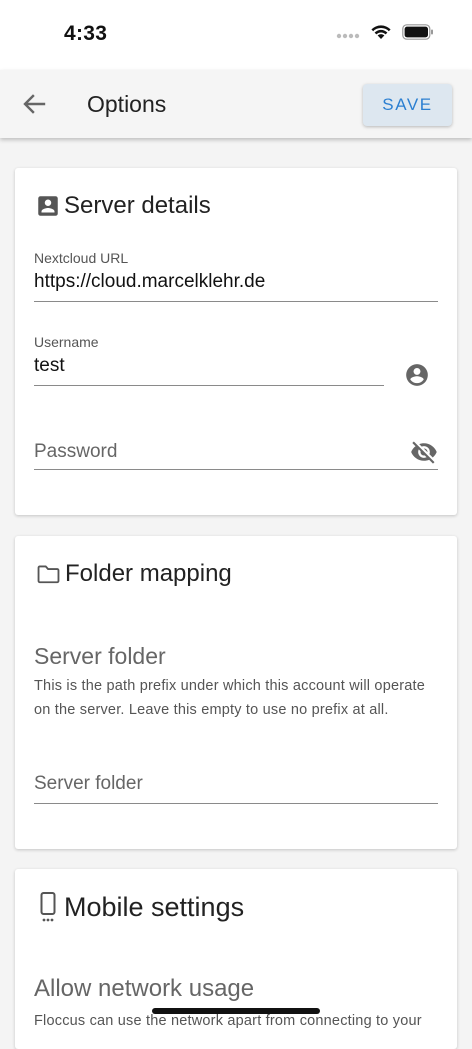 The height and width of the screenshot is (1049, 472). What do you see at coordinates (148, 573) in the screenshot?
I see `folder-mapping-title: Folder mapping` at bounding box center [148, 573].